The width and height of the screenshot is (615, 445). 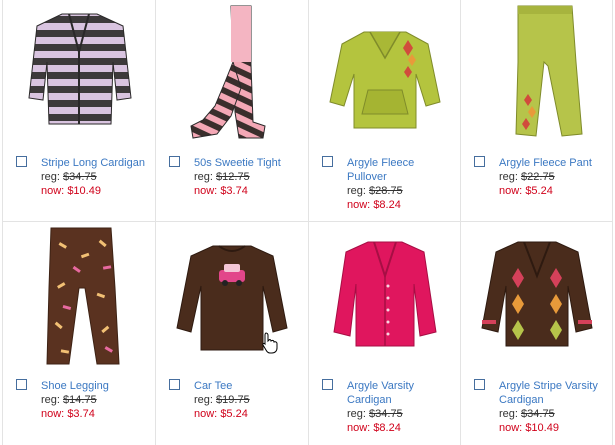 I want to click on fleece-pant-icon, so click(x=537, y=74).